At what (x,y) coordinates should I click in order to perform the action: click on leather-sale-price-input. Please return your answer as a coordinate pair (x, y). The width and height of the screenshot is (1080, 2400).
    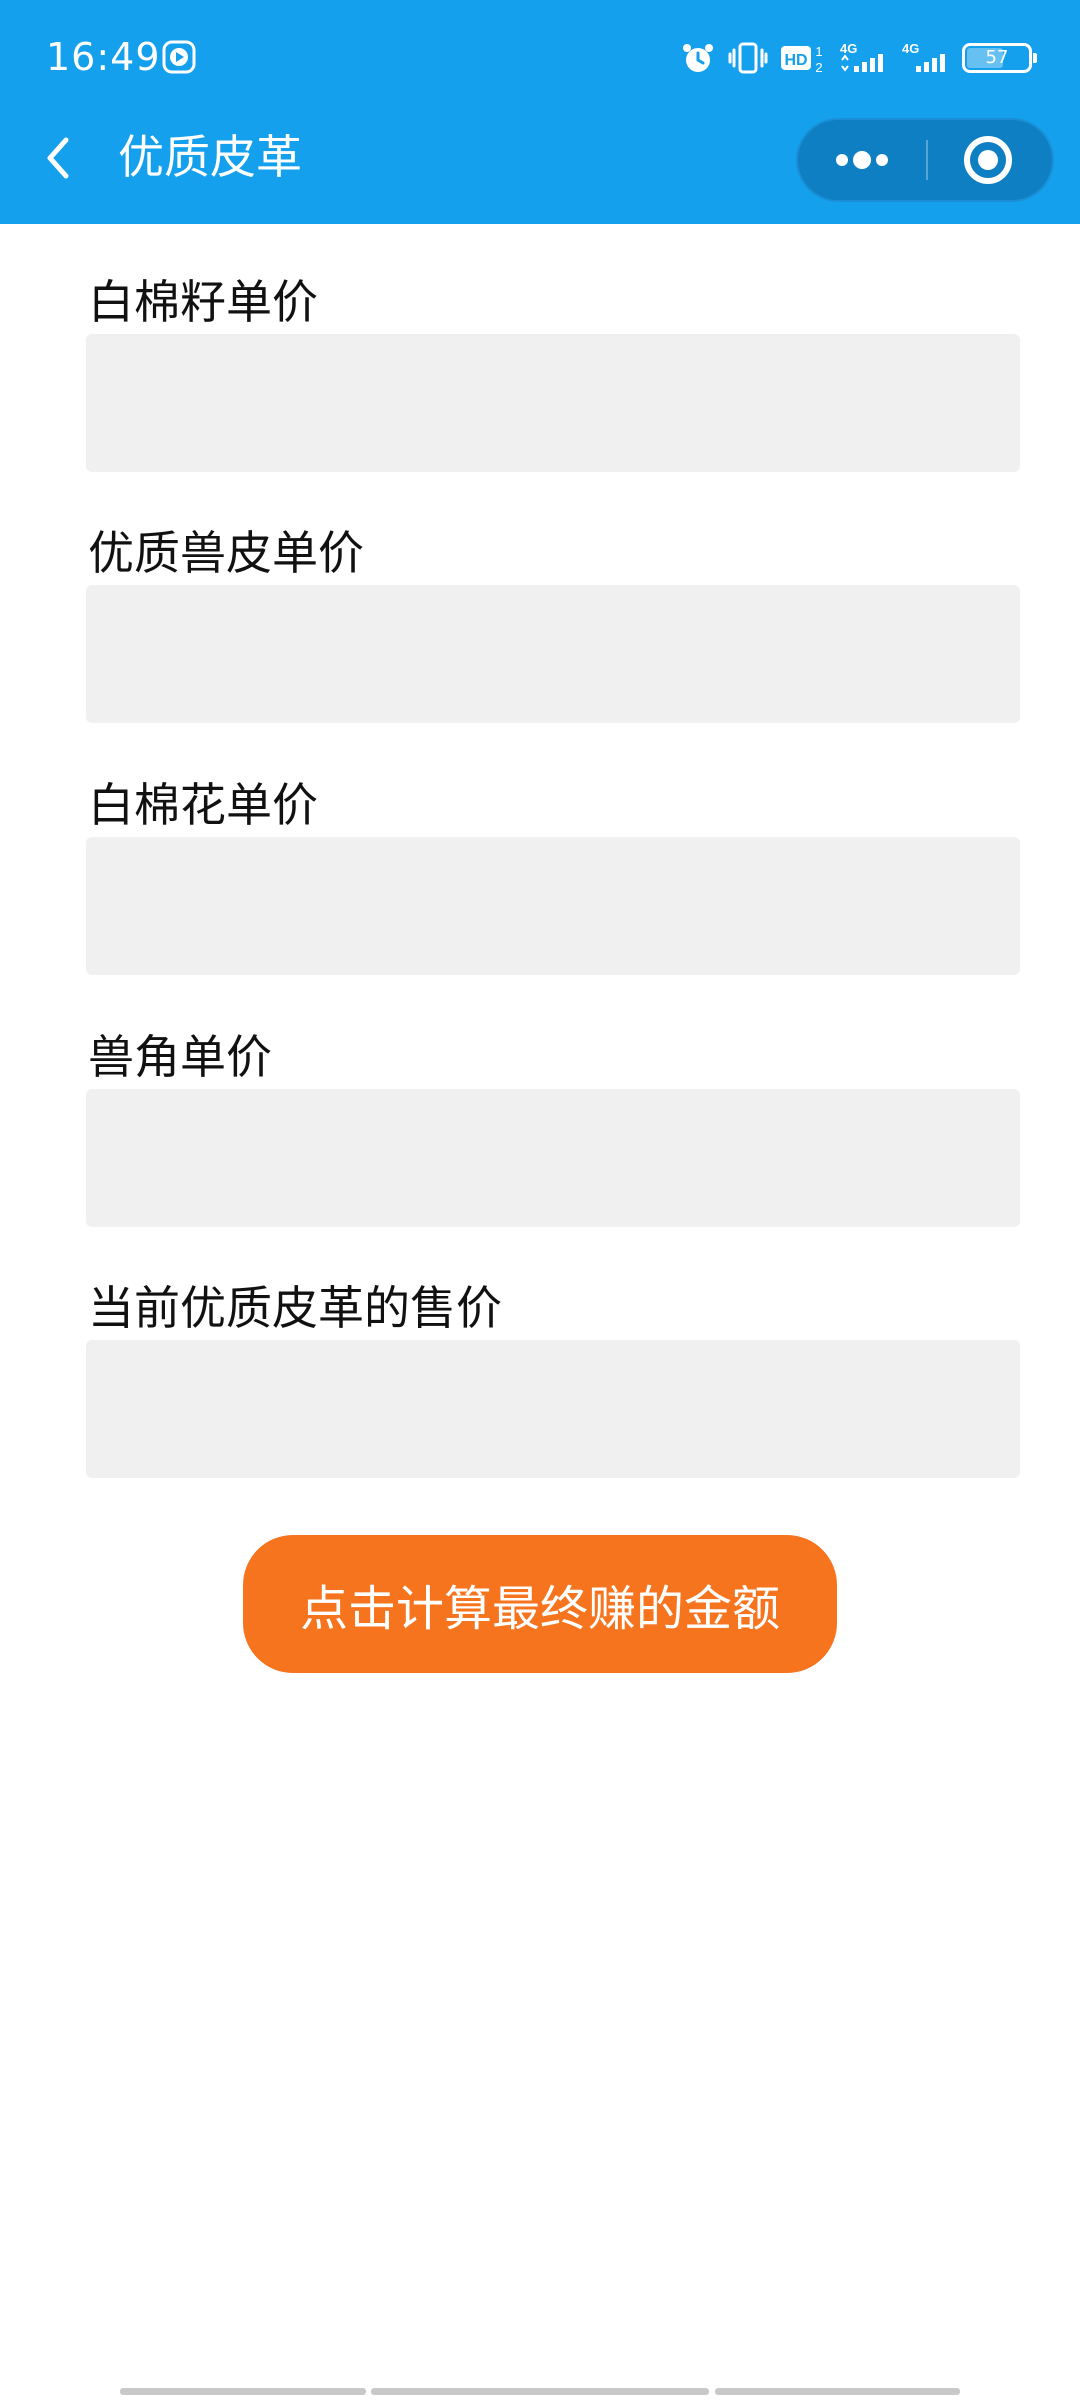
    Looking at the image, I should click on (553, 1409).